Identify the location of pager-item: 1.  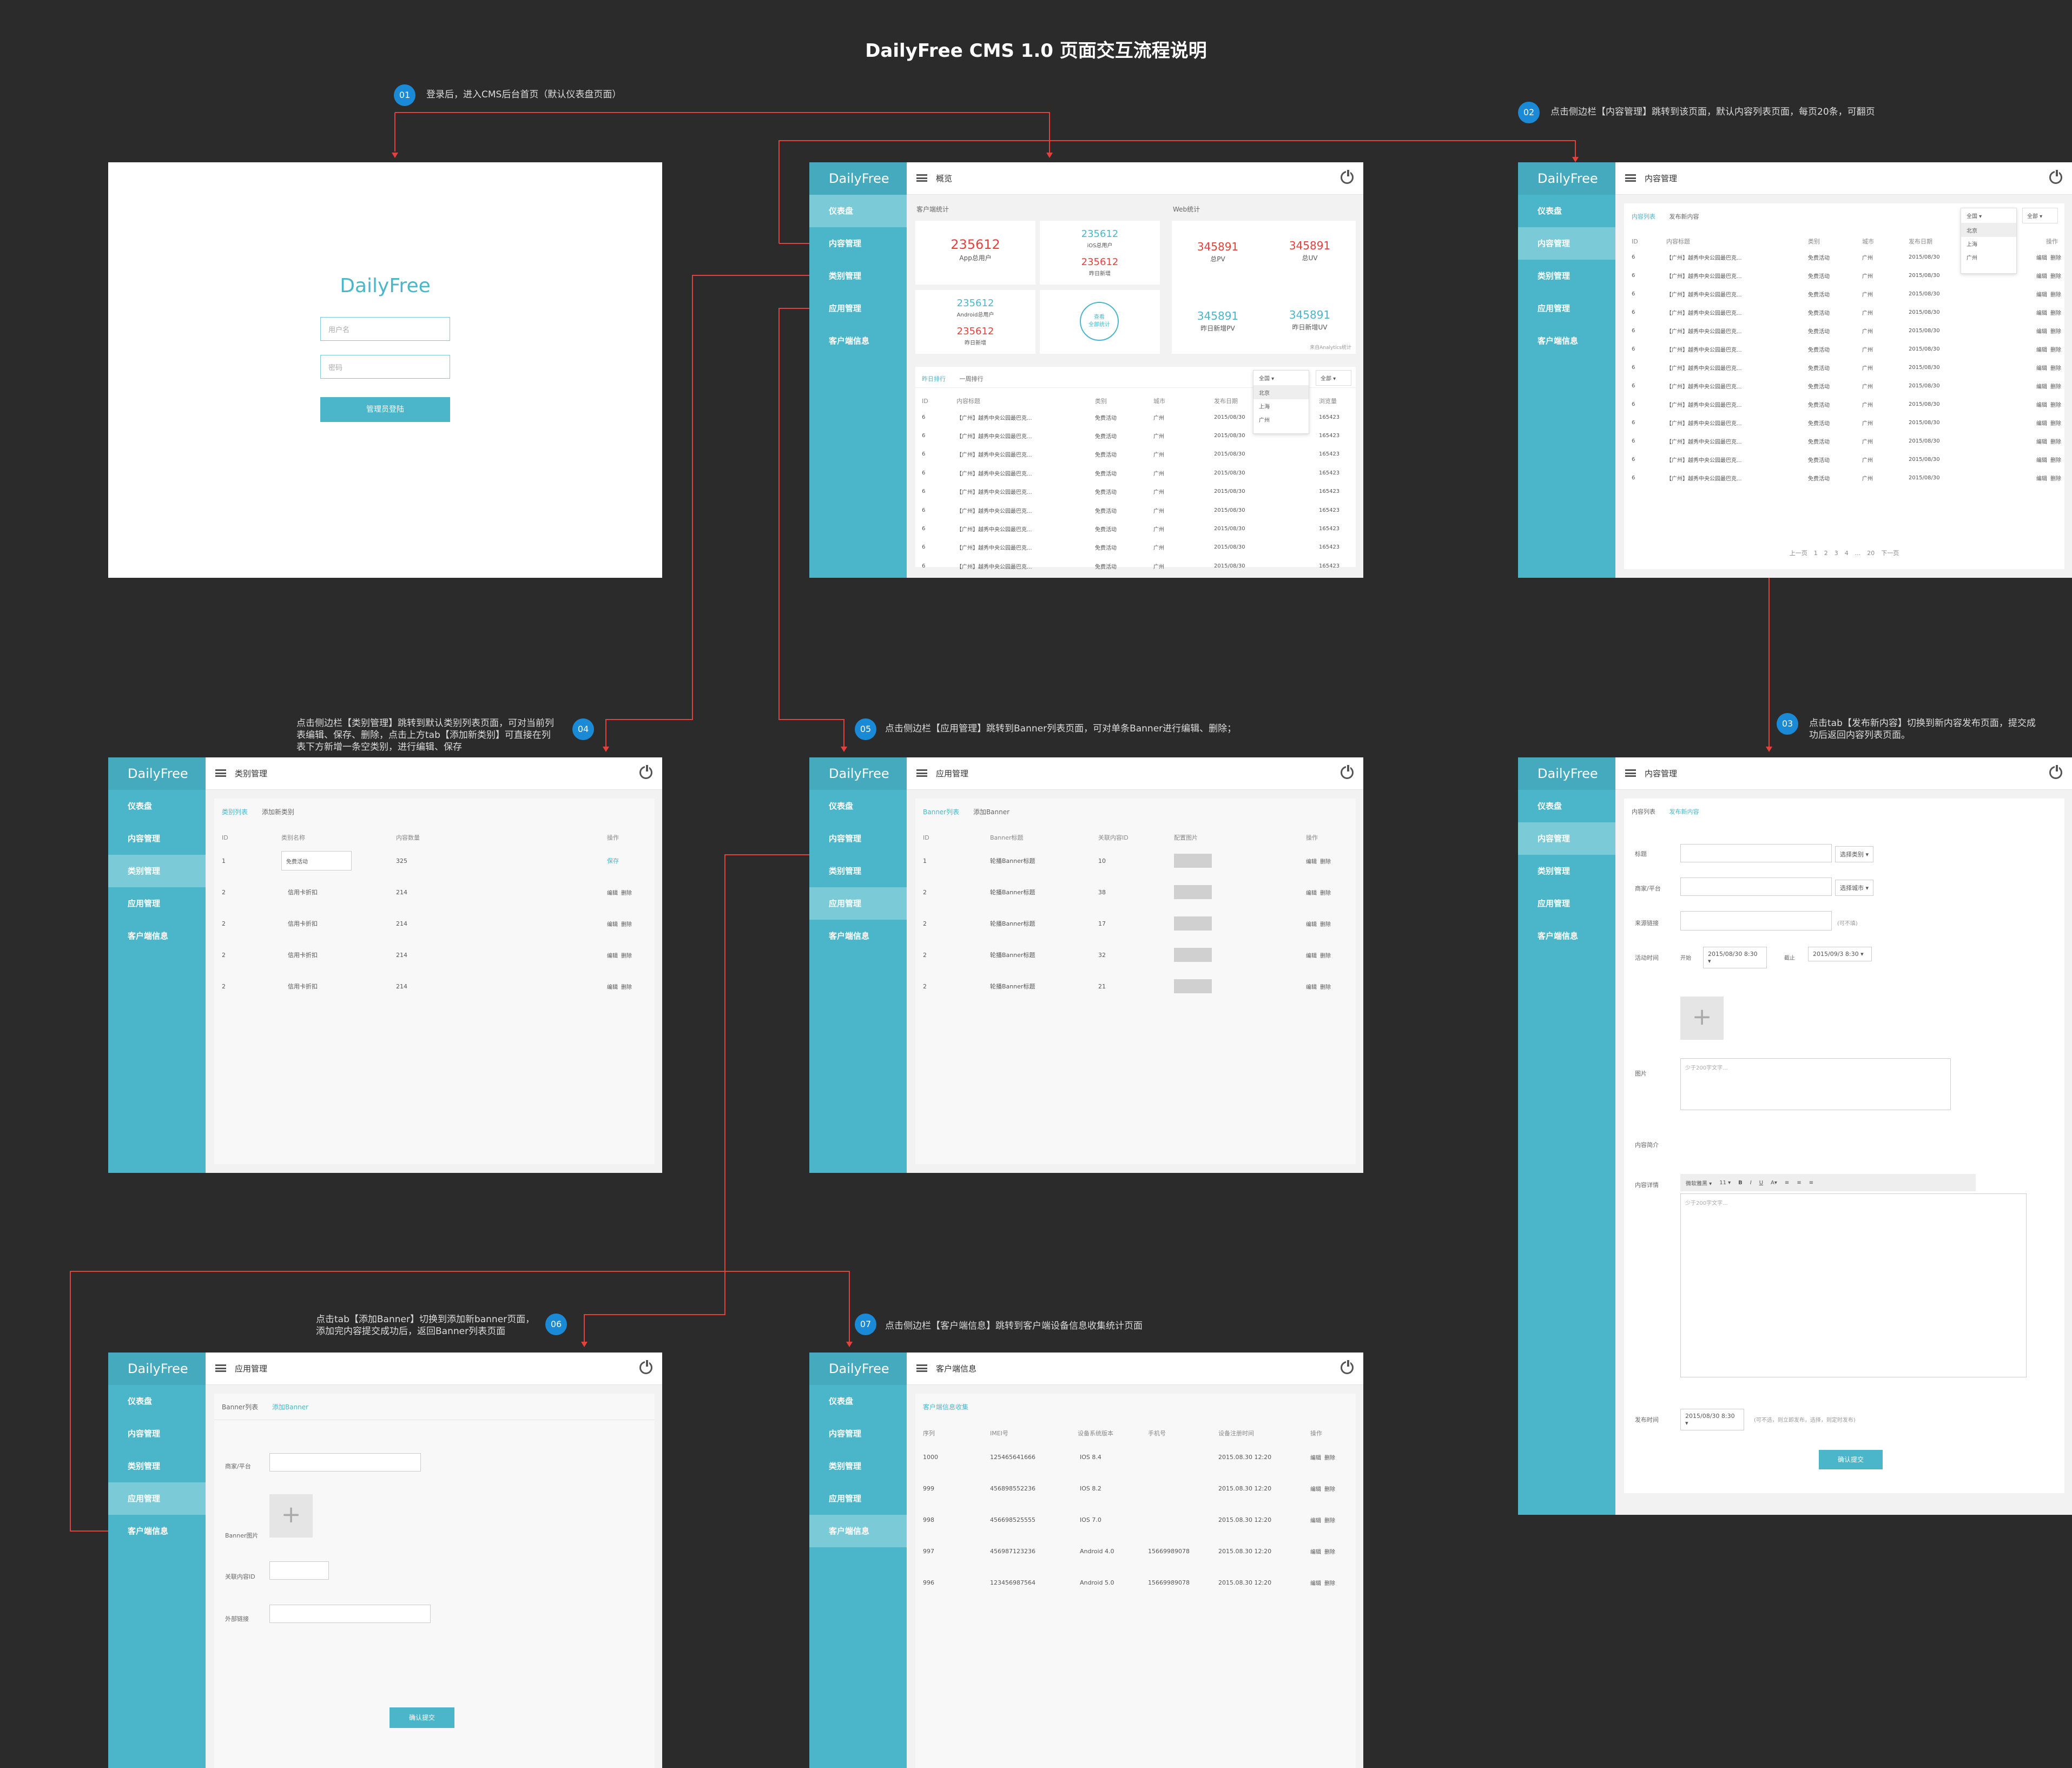
(1816, 554).